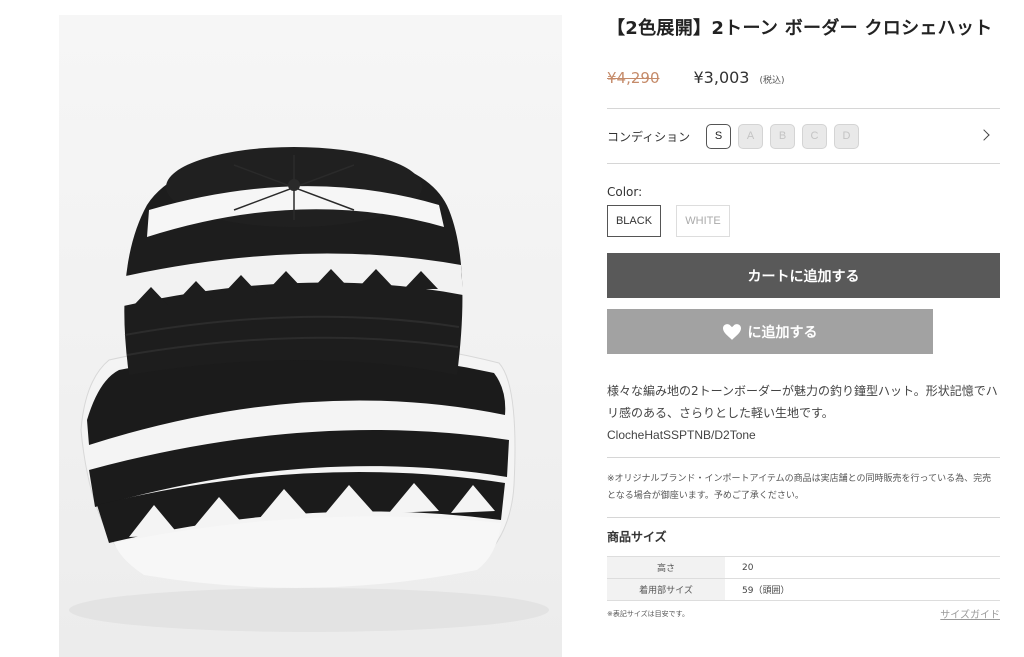  What do you see at coordinates (803, 614) in the screenshot?
I see `size-footer: ※表記サイズは目安です。 サイズガイド` at bounding box center [803, 614].